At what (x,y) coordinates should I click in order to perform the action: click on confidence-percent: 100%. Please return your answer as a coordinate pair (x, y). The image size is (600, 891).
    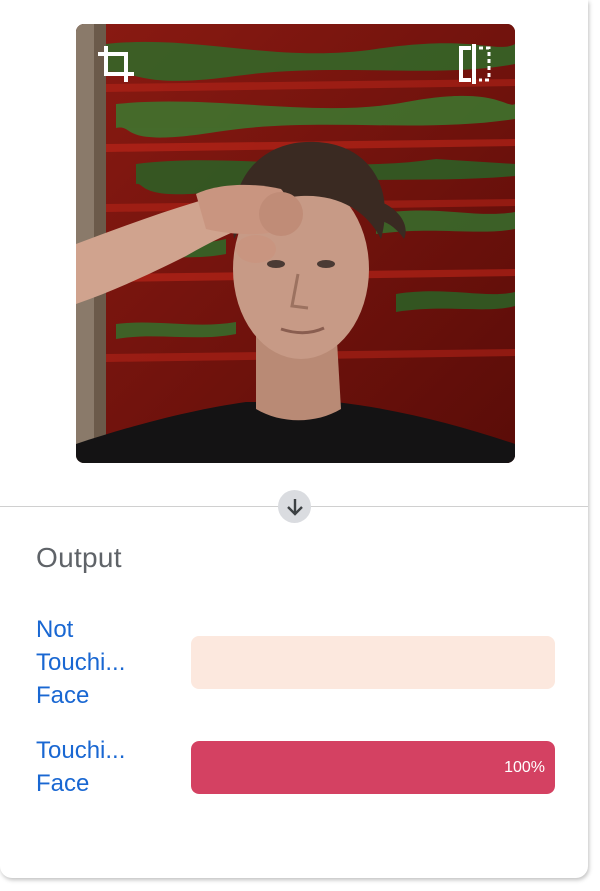
    Looking at the image, I should click on (524, 767).